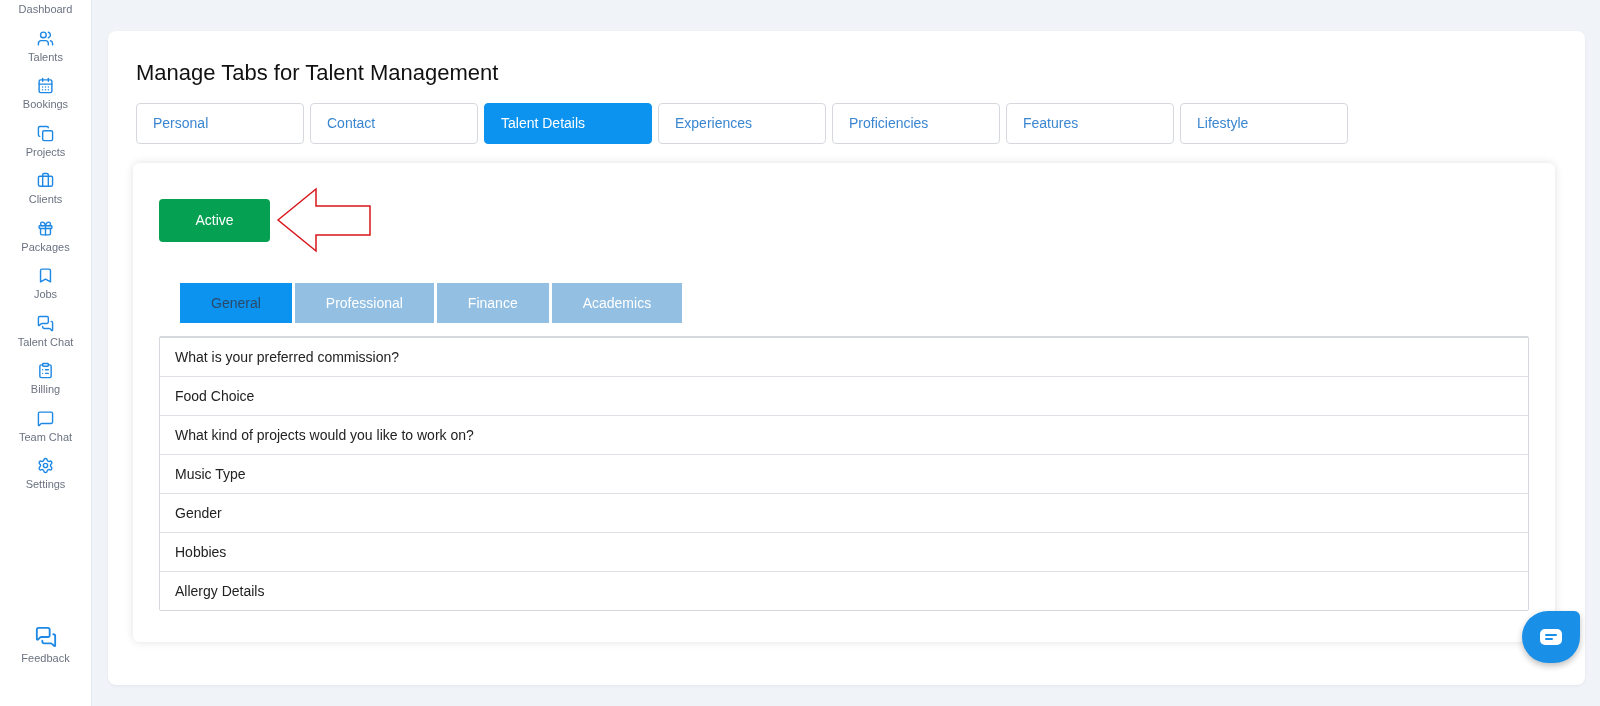 This screenshot has width=1600, height=706. What do you see at coordinates (45, 380) in the screenshot?
I see `sidebar-item: Billing` at bounding box center [45, 380].